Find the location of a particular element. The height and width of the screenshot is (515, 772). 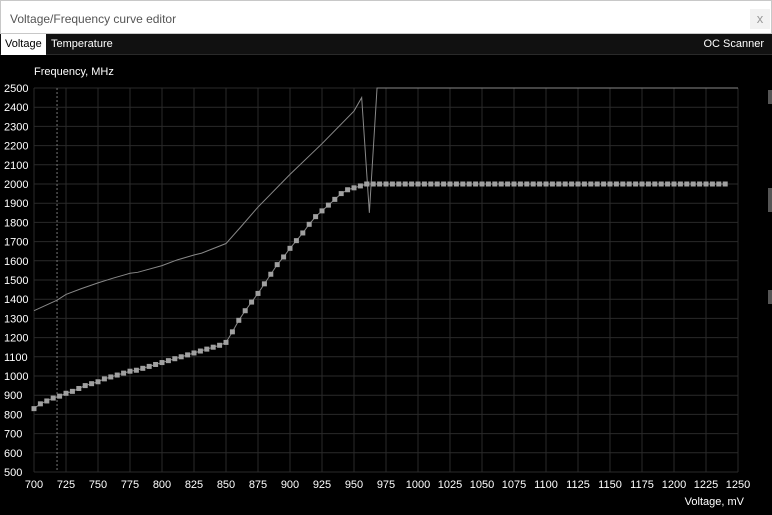

tab-voltage: Voltage is located at coordinates (23, 44).